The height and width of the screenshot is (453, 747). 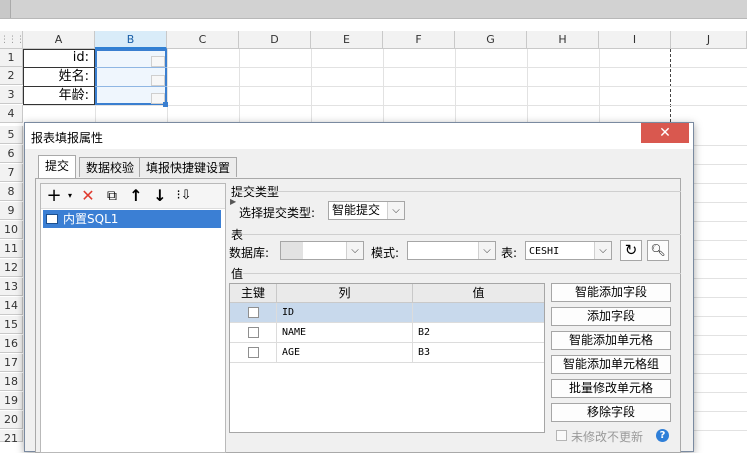 What do you see at coordinates (11, 58) in the screenshot?
I see `row-header: 1` at bounding box center [11, 58].